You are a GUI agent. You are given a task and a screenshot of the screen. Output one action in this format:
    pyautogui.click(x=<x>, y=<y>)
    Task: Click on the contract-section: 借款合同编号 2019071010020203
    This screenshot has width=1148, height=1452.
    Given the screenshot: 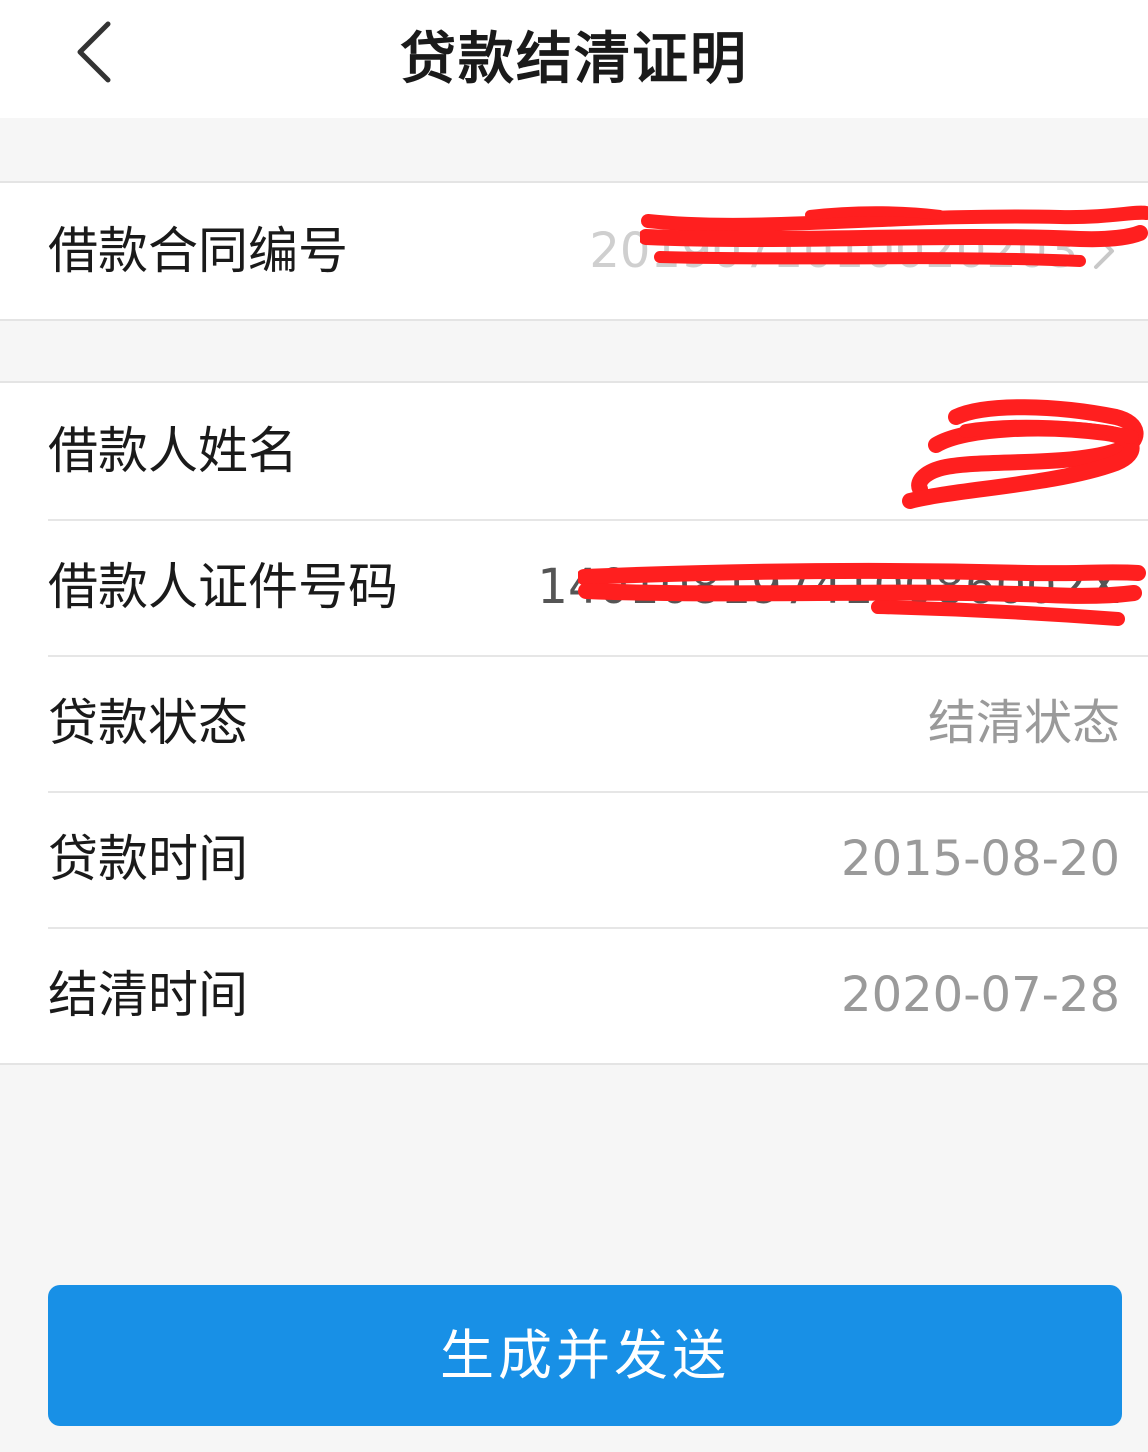 What is the action you would take?
    pyautogui.click(x=574, y=251)
    